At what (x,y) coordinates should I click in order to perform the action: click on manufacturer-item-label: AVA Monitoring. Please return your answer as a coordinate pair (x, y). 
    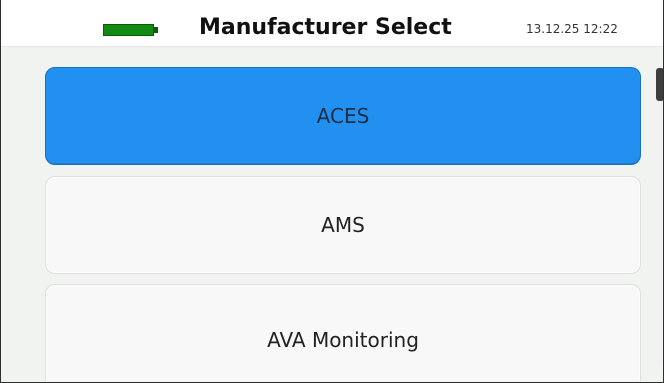
    Looking at the image, I should click on (343, 340).